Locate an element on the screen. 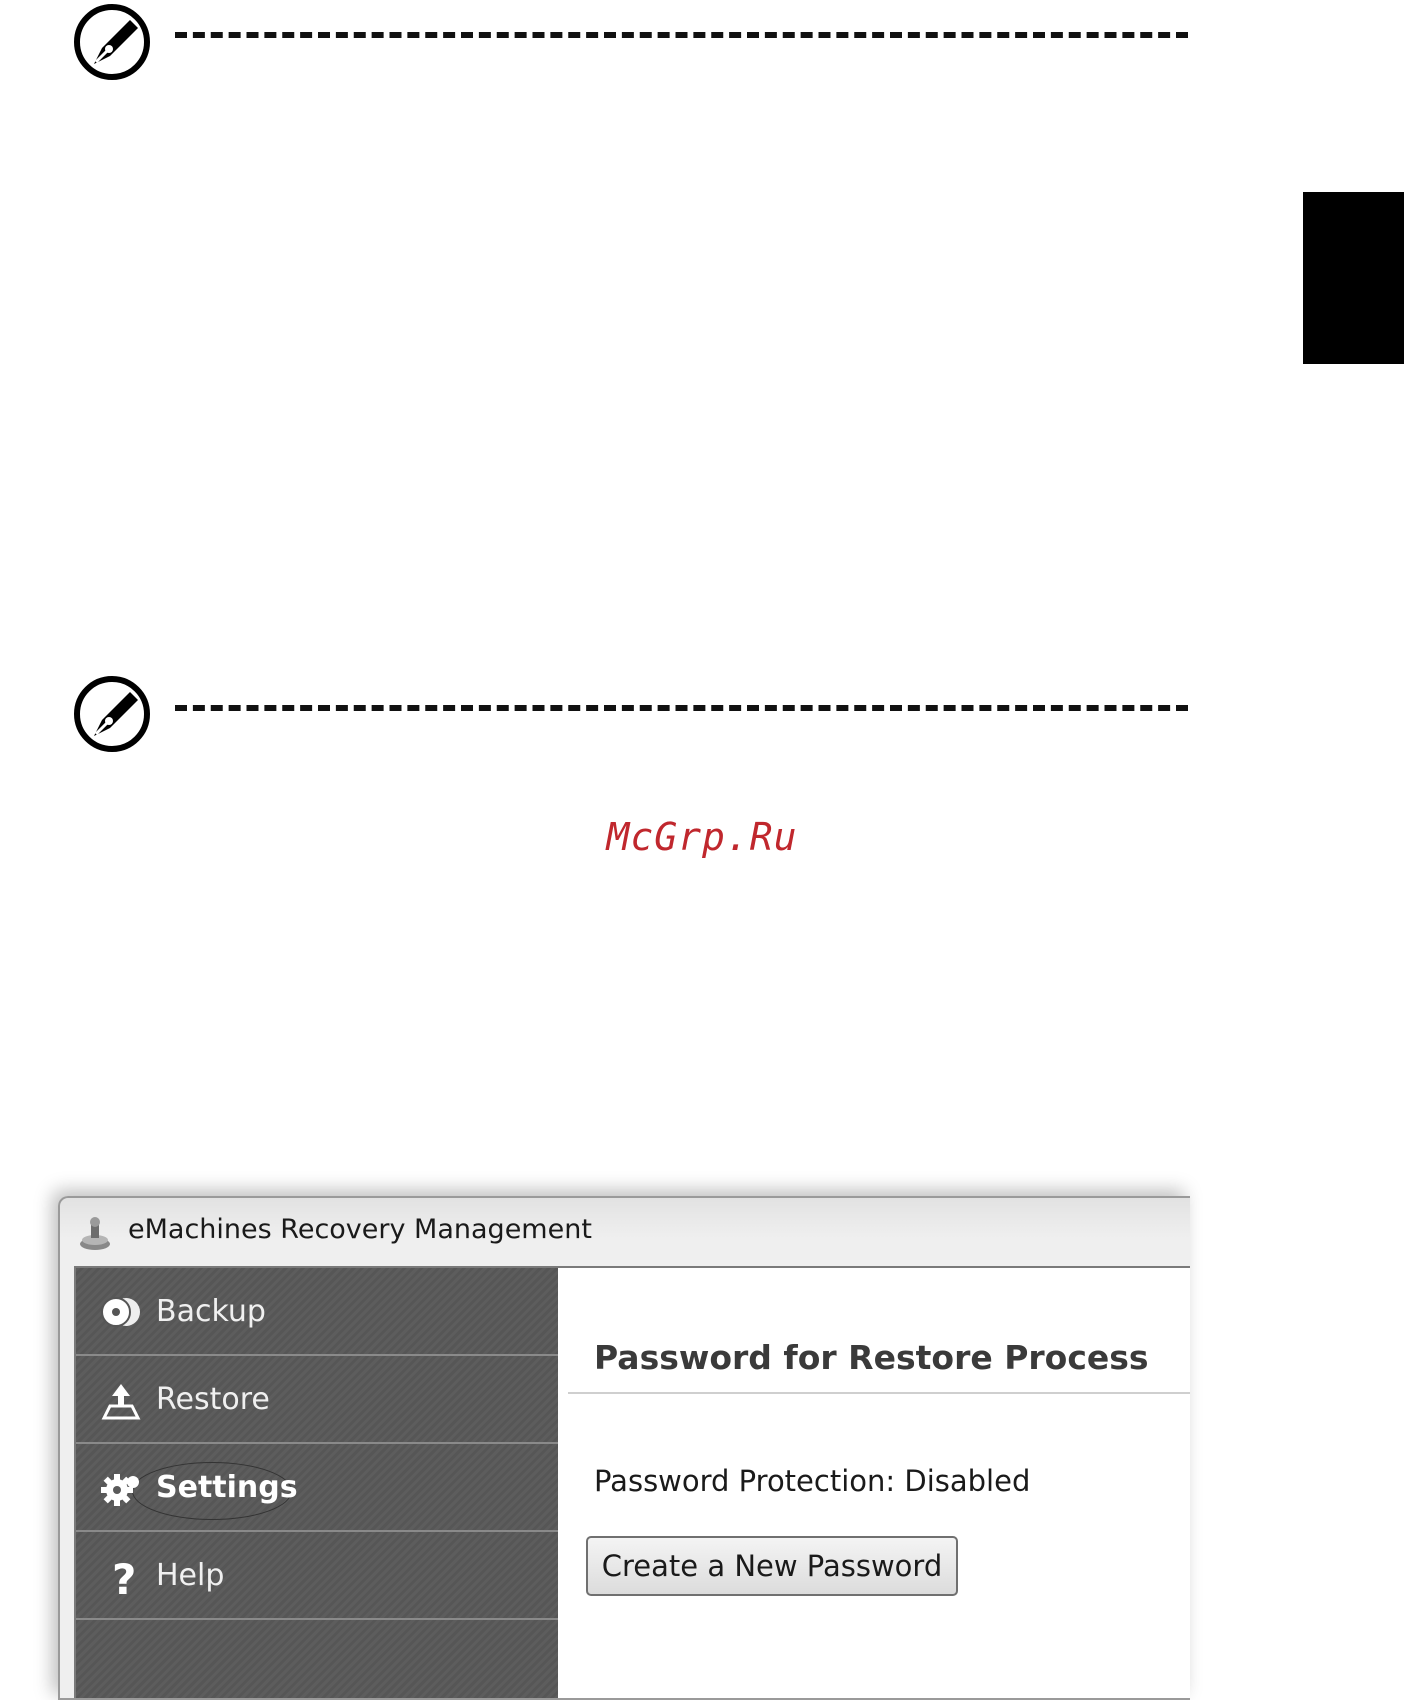 Image resolution: width=1404 pixels, height=1700 pixels. window-title: eMachines Recovery Management is located at coordinates (360, 1229).